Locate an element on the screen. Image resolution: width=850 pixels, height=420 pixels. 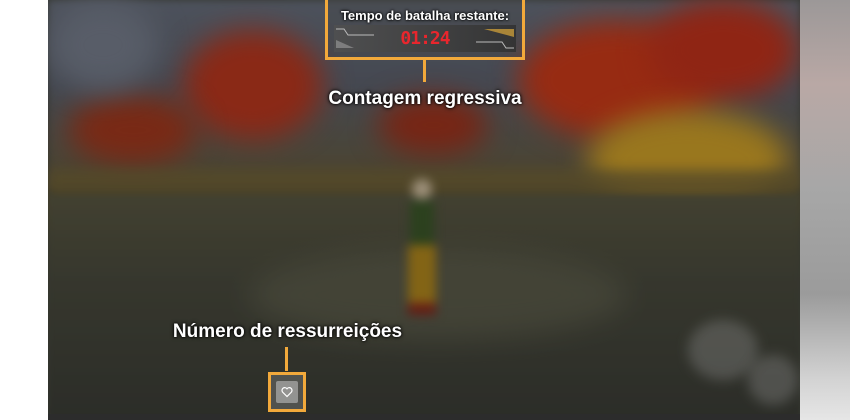
heart-icon is located at coordinates (287, 392).